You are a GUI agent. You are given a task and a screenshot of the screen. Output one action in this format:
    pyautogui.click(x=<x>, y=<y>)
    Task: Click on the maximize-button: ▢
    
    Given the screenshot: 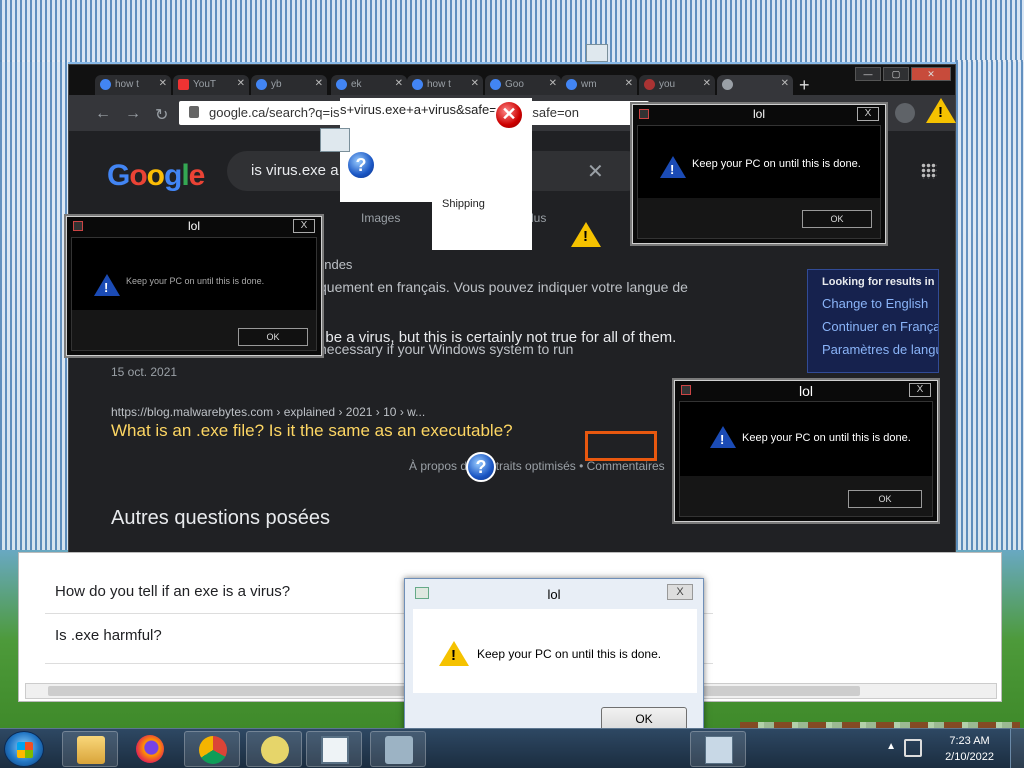 What is the action you would take?
    pyautogui.click(x=896, y=74)
    